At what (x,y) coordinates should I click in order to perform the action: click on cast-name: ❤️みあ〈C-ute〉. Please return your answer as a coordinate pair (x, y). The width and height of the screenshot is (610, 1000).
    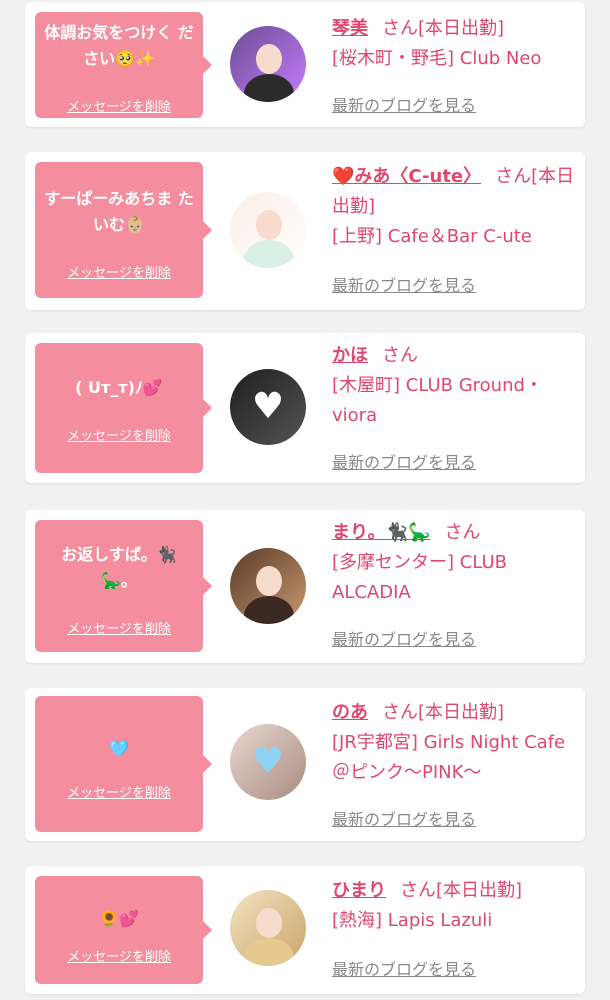
    Looking at the image, I should click on (406, 176).